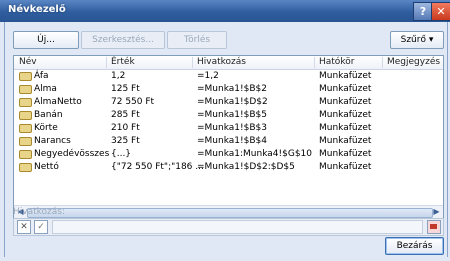  I want to click on scroll-right-icon: ▶, so click(436, 212).